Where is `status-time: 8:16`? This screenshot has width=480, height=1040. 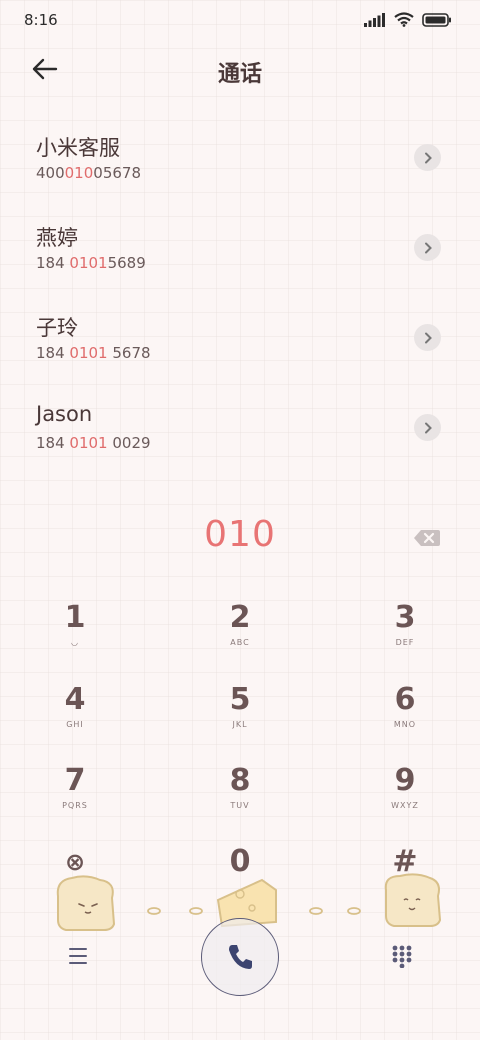 status-time: 8:16 is located at coordinates (41, 20).